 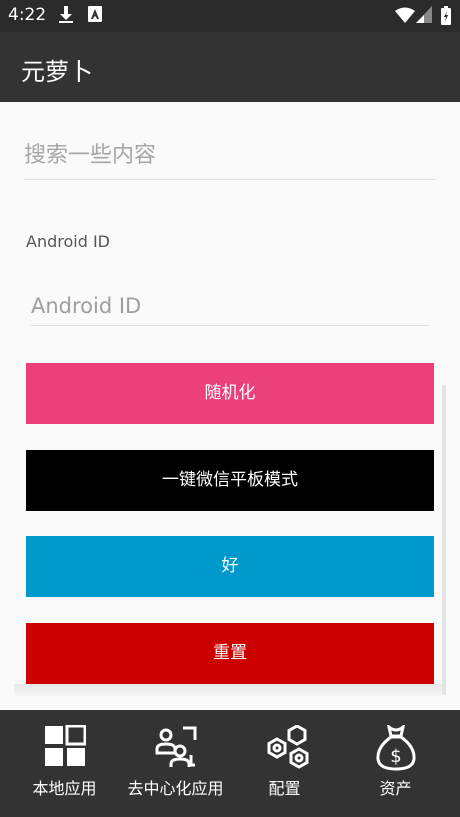 I want to click on scroll-edge-shadow, so click(x=228, y=690).